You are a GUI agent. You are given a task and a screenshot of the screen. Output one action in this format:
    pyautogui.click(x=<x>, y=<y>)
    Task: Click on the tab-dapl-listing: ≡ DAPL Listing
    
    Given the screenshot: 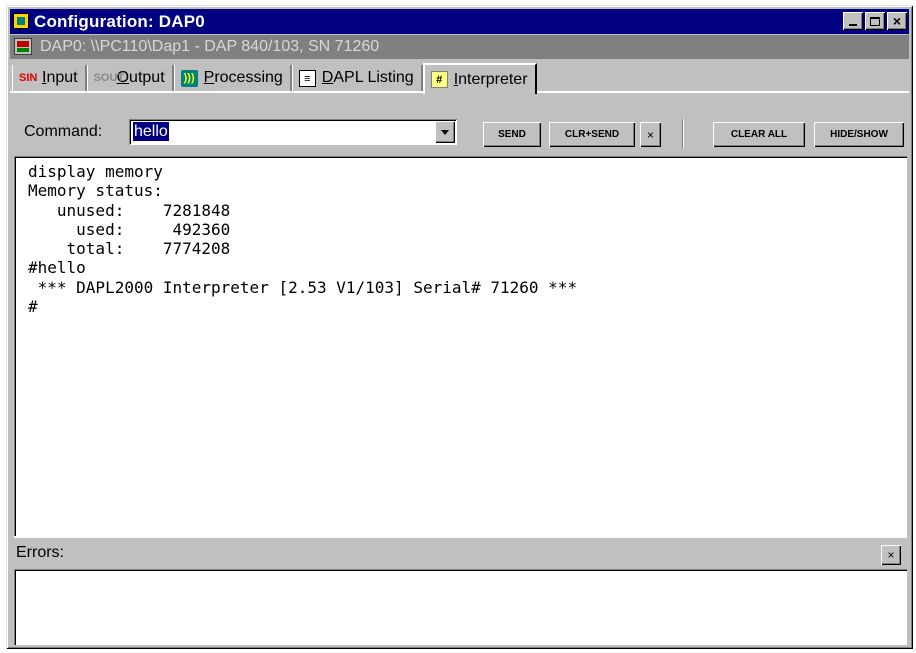 What is the action you would take?
    pyautogui.click(x=357, y=78)
    